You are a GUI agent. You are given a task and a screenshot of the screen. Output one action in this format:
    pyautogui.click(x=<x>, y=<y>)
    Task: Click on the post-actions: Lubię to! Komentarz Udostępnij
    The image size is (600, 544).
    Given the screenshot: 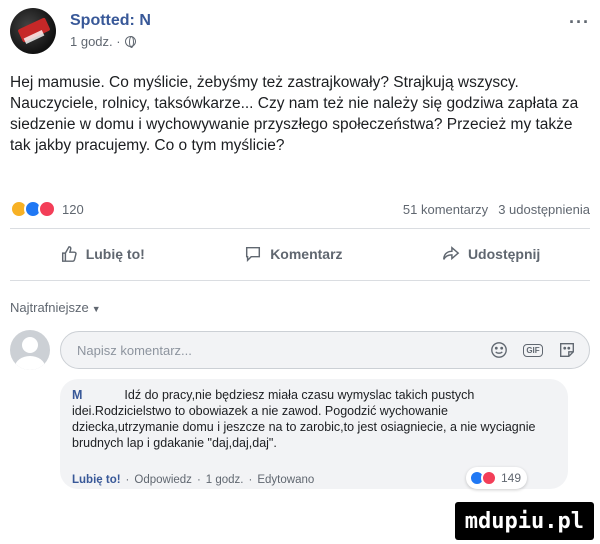 What is the action you would take?
    pyautogui.click(x=300, y=254)
    